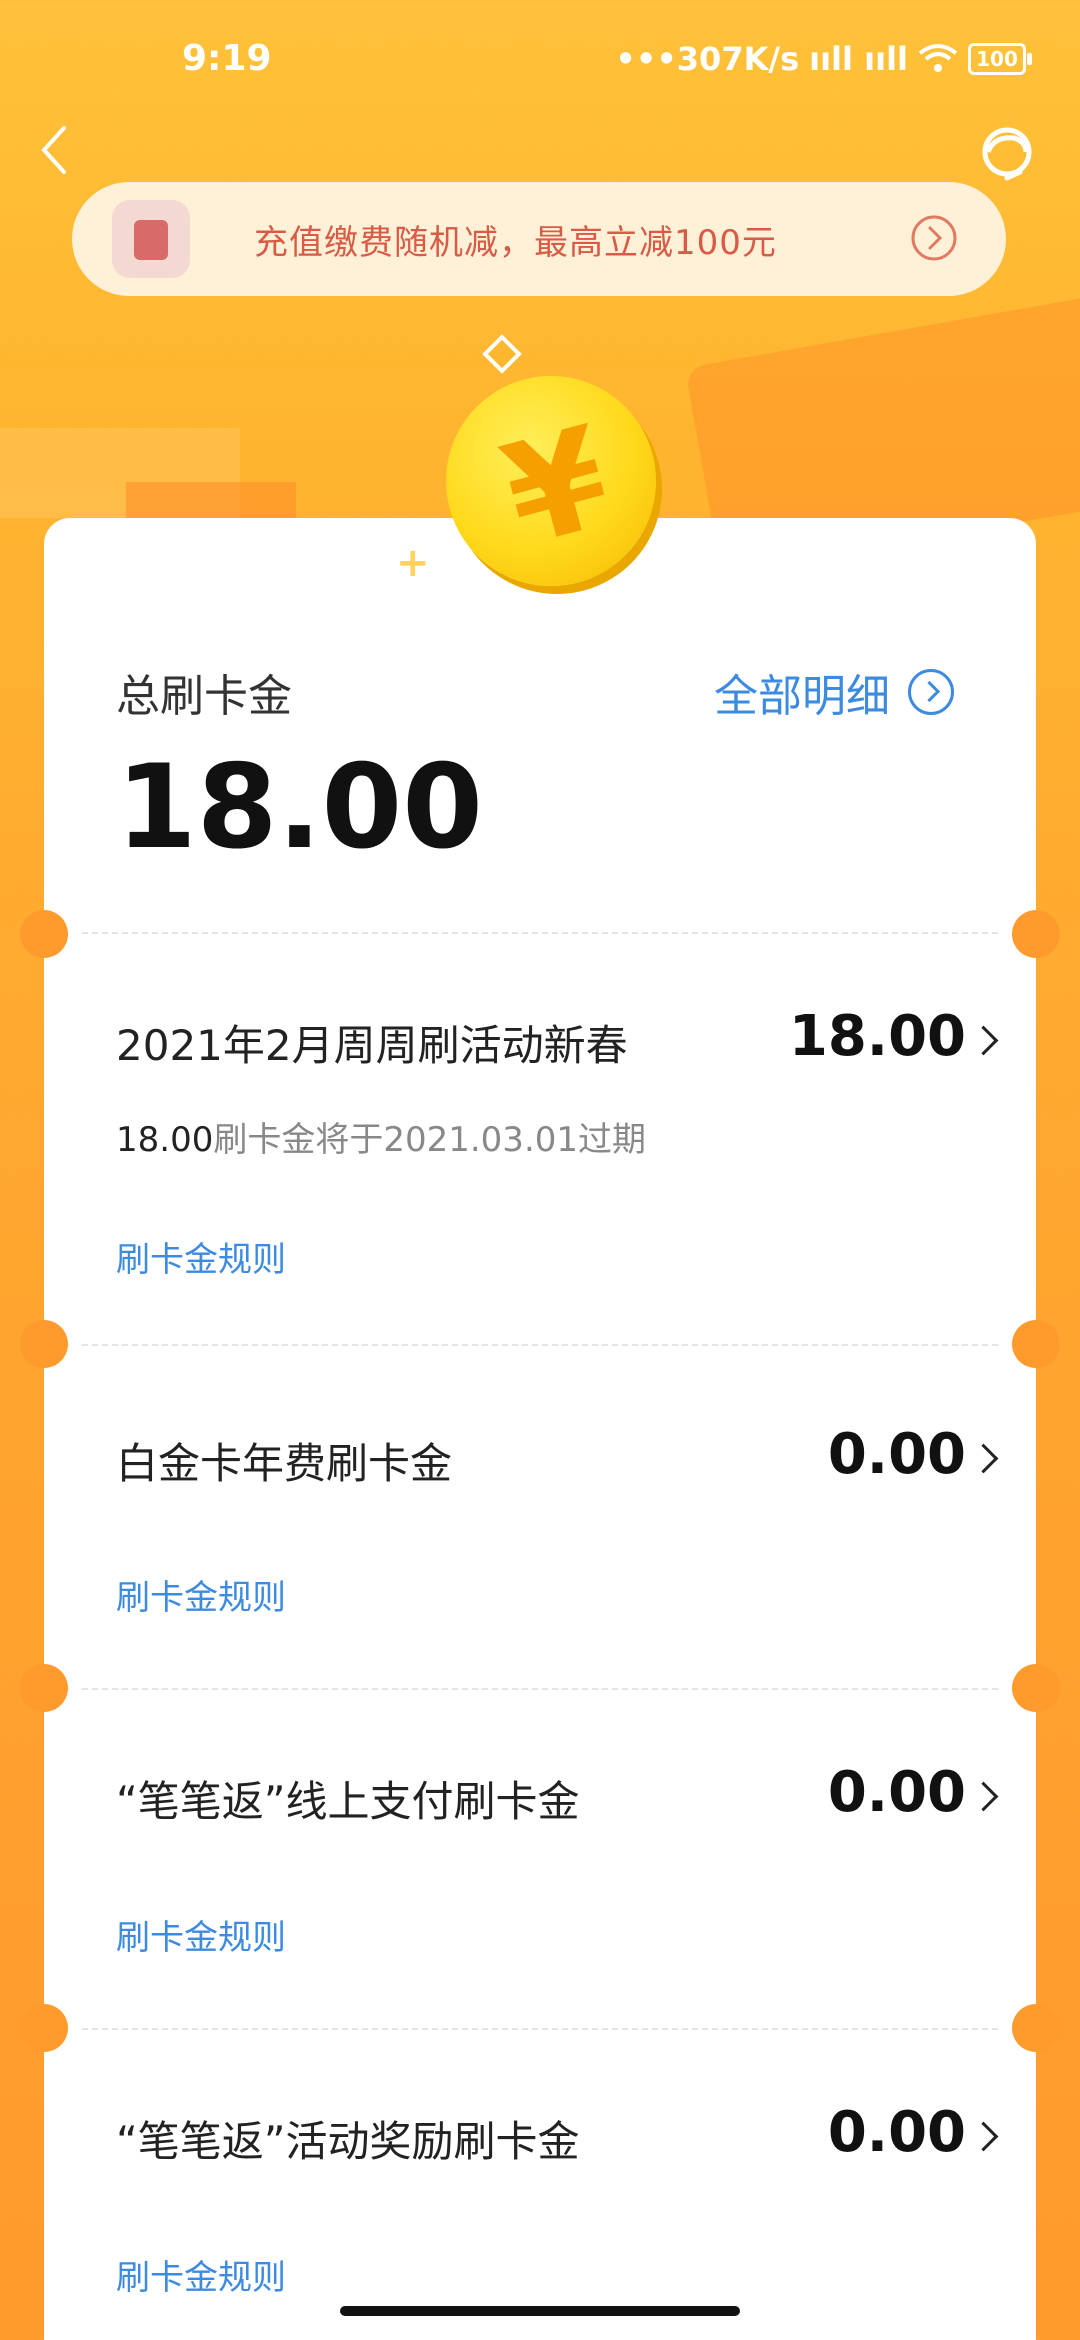 The height and width of the screenshot is (2340, 1080). I want to click on battery-icon: 100, so click(1000, 59).